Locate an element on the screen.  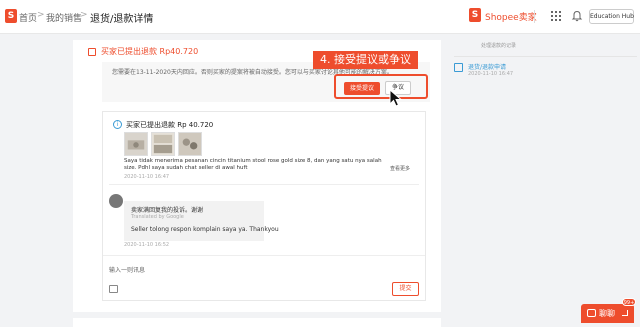
tutorial-callout: 4. 接受提议或争议 is located at coordinates (365, 60).